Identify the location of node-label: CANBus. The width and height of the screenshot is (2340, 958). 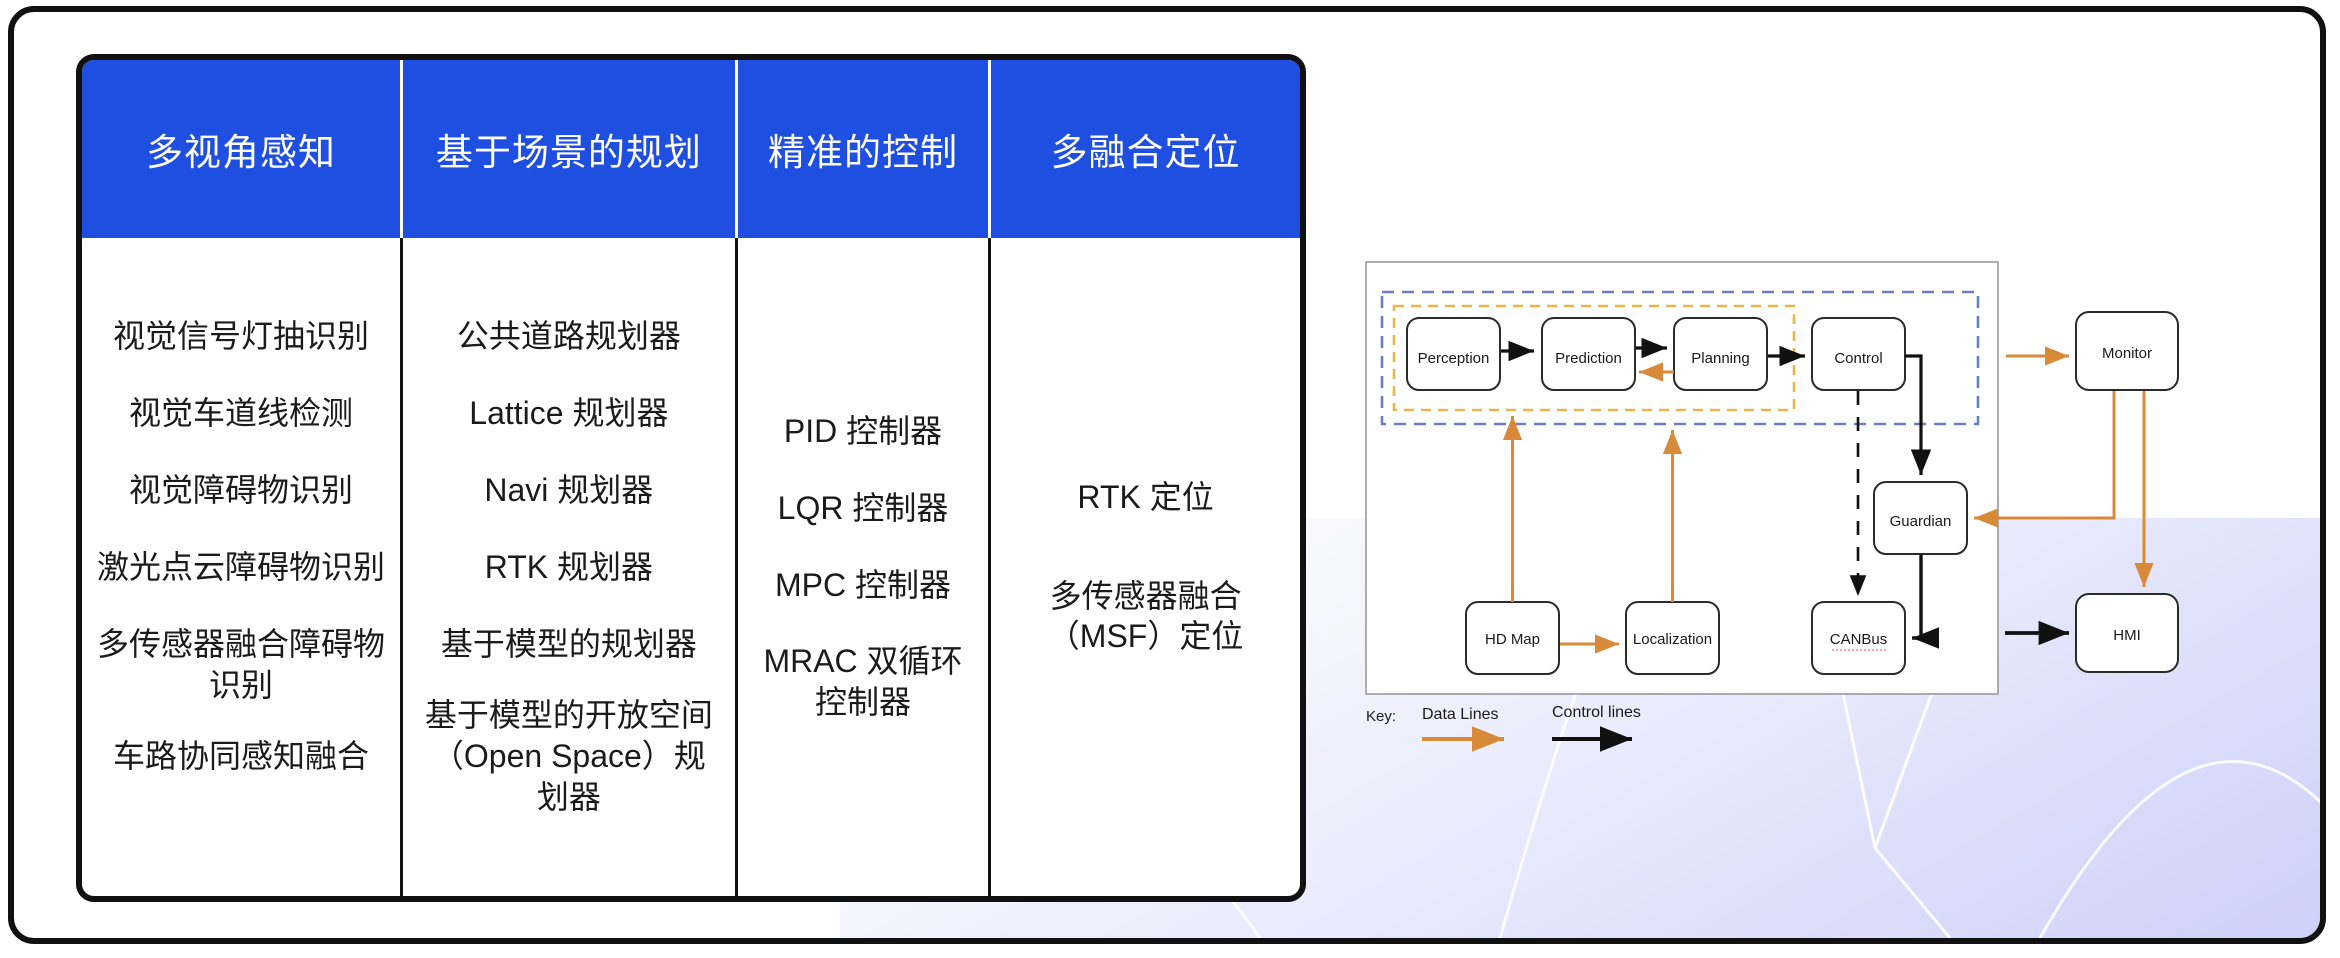
(1859, 639).